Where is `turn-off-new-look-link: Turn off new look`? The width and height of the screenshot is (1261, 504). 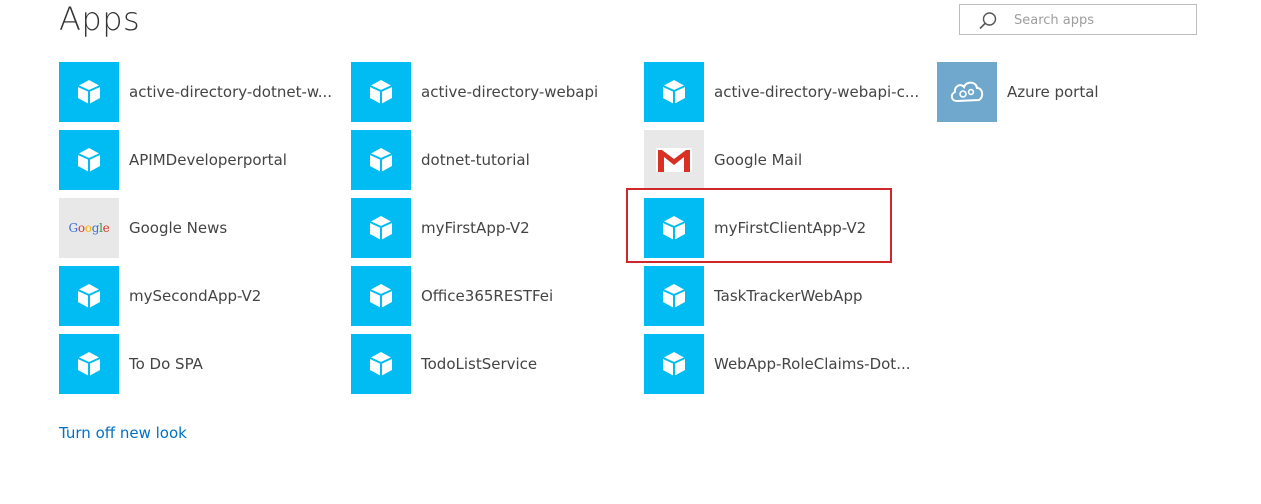
turn-off-new-look-link: Turn off new look is located at coordinates (123, 433).